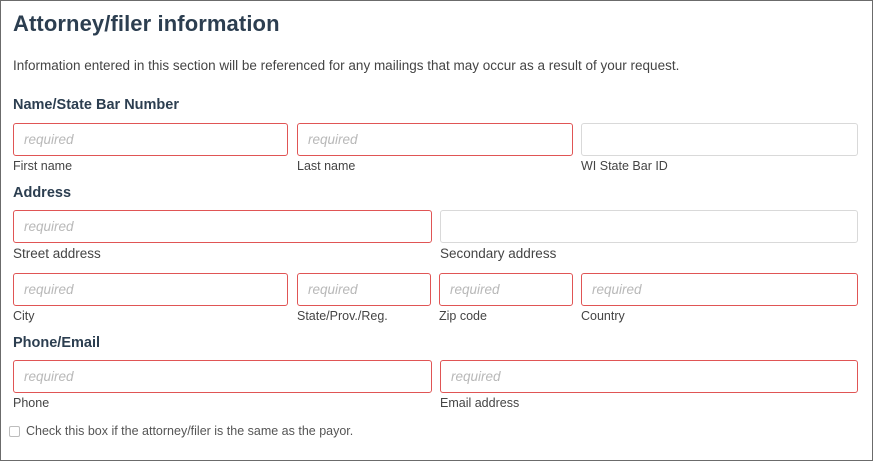 The width and height of the screenshot is (873, 461). What do you see at coordinates (150, 139) in the screenshot?
I see `first-name-input` at bounding box center [150, 139].